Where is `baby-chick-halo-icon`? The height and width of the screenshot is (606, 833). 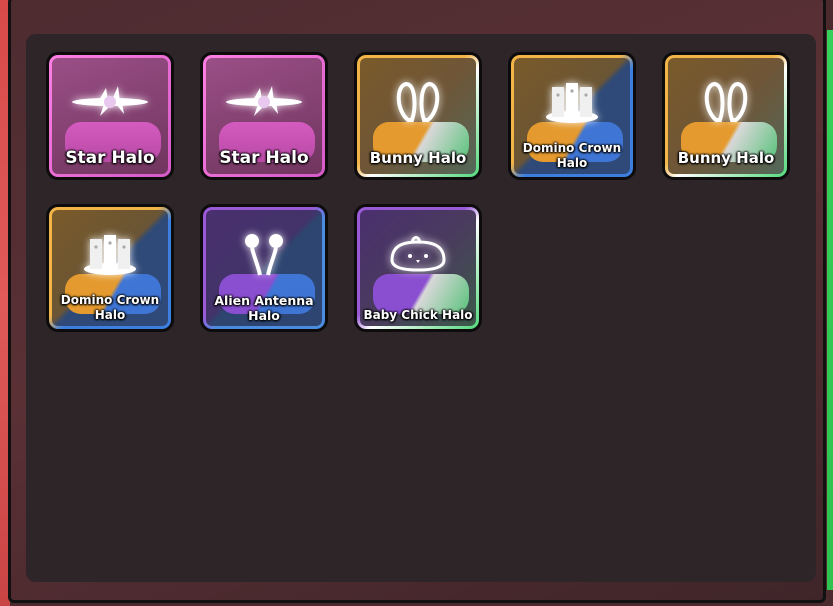 baby-chick-halo-icon is located at coordinates (418, 254).